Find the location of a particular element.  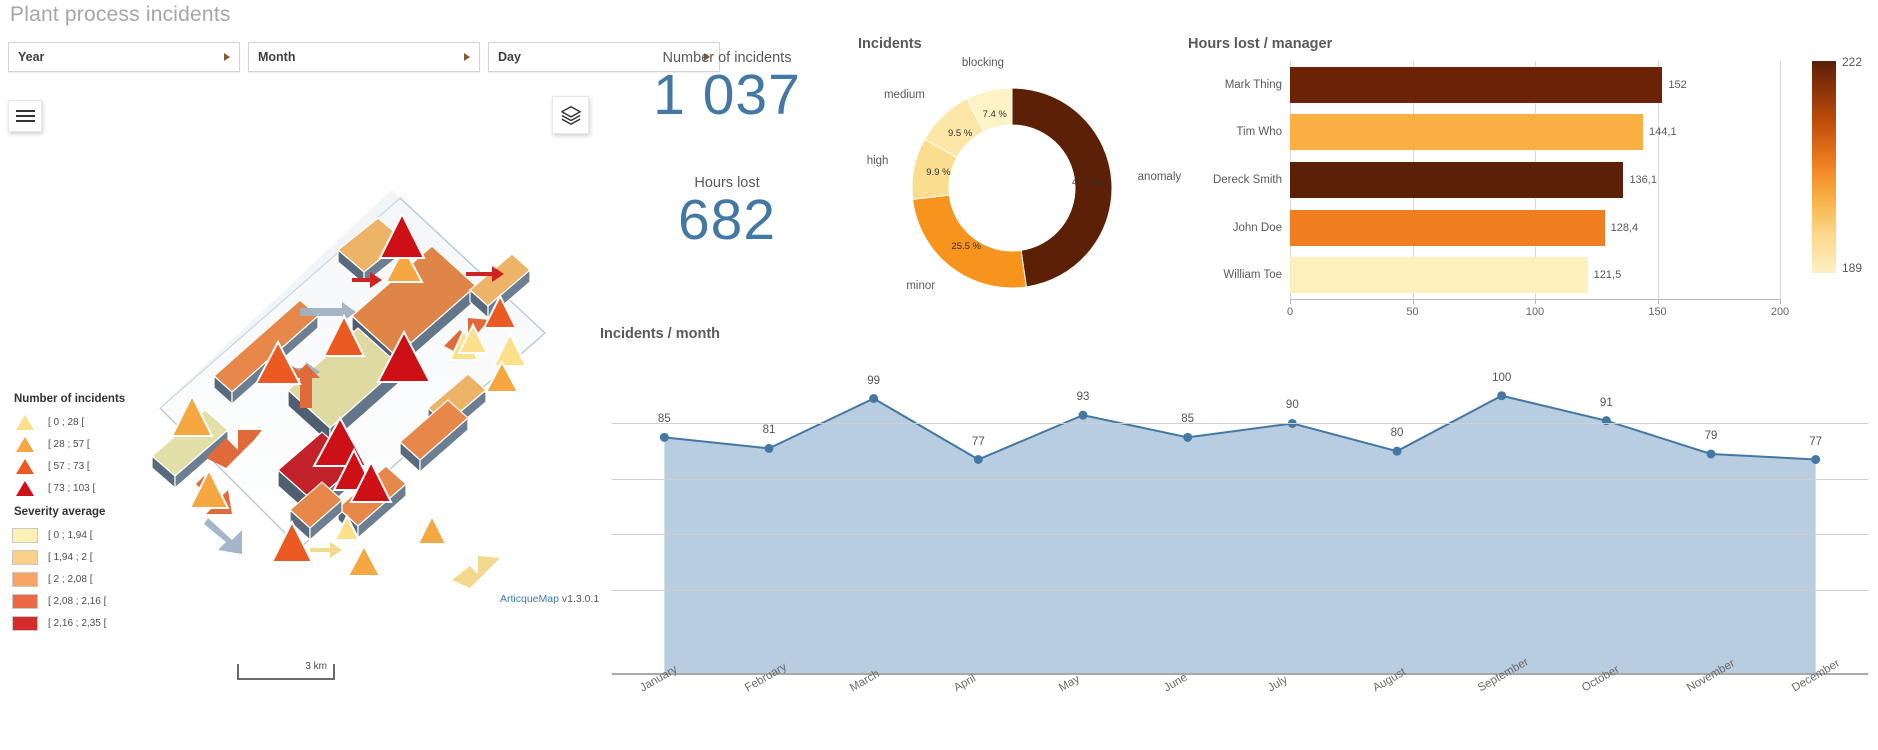

legend-item-label: [ 2,08 ; 2,16 [ is located at coordinates (77, 601).